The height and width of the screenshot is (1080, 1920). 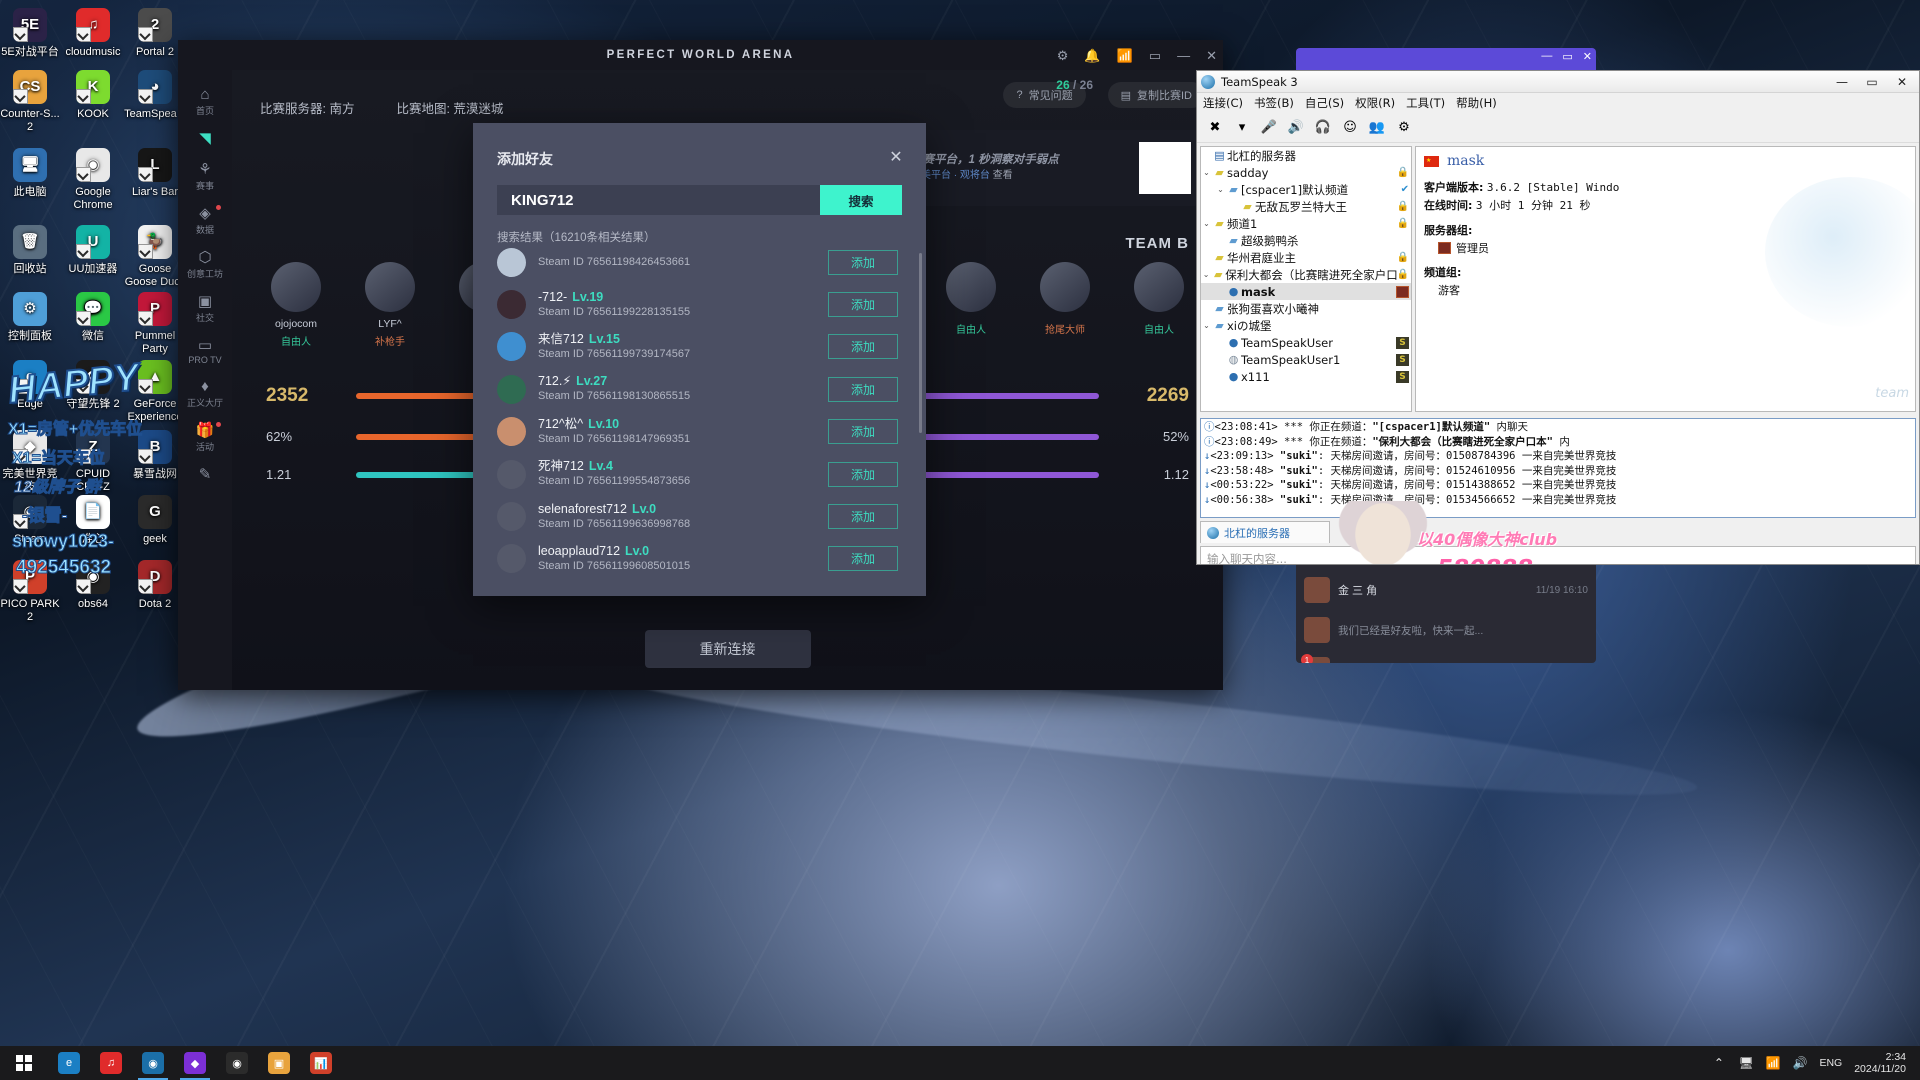 I want to click on desktop-icon: P PICO PARK 2, so click(x=30, y=591).